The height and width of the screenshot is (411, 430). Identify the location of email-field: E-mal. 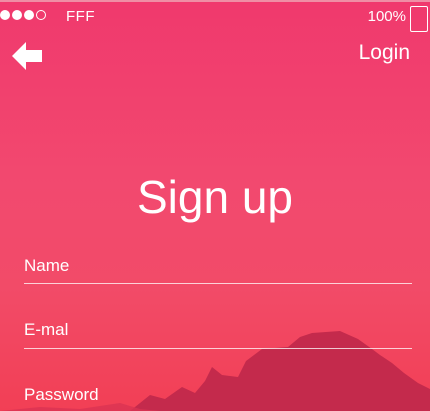
(218, 334).